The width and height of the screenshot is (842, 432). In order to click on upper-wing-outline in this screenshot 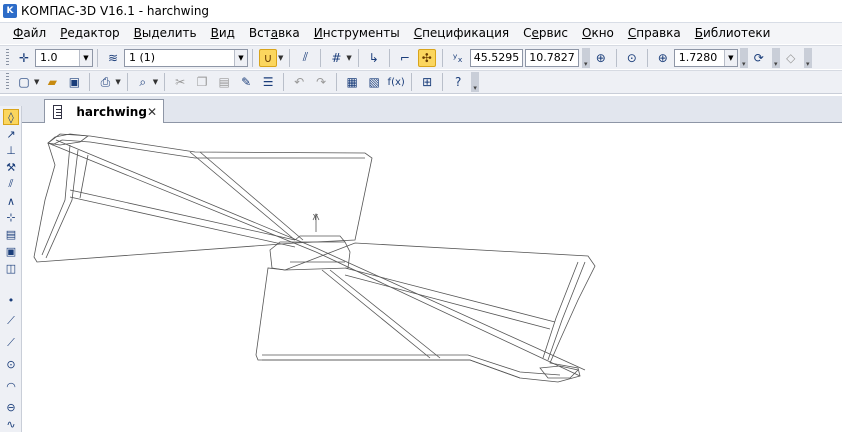, I will do `click(203, 198)`.